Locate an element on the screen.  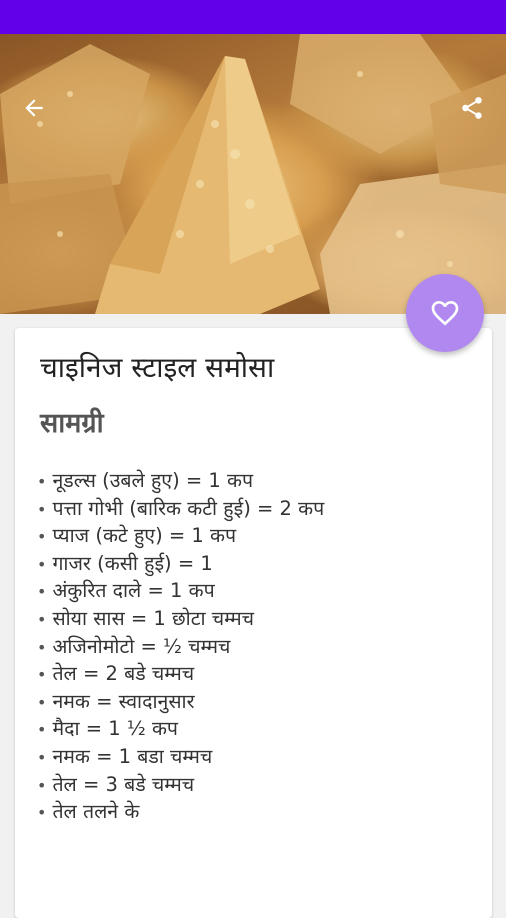
ingredient-item: • प्याज (कटे हुए) = 1 कप is located at coordinates (180, 537).